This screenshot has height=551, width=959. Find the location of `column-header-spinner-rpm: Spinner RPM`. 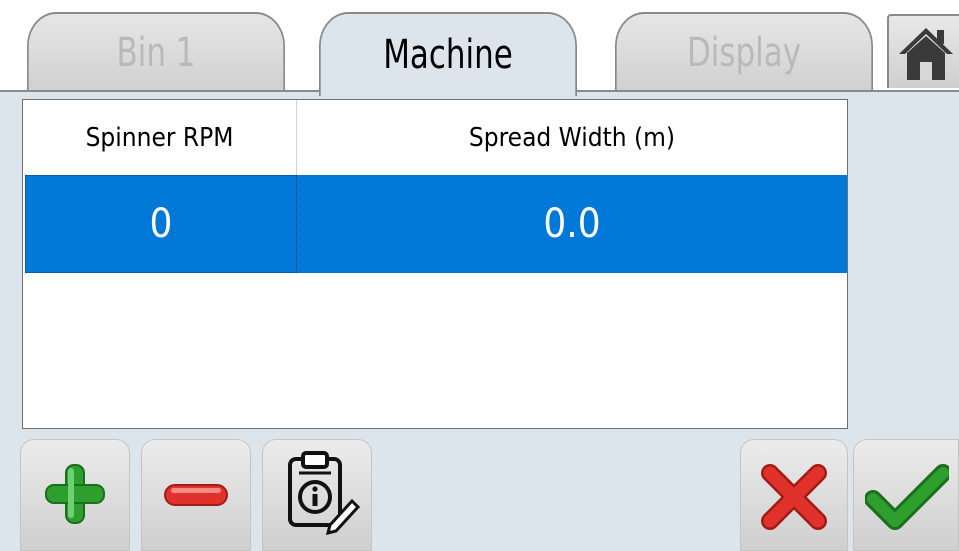

column-header-spinner-rpm: Spinner RPM is located at coordinates (160, 137).